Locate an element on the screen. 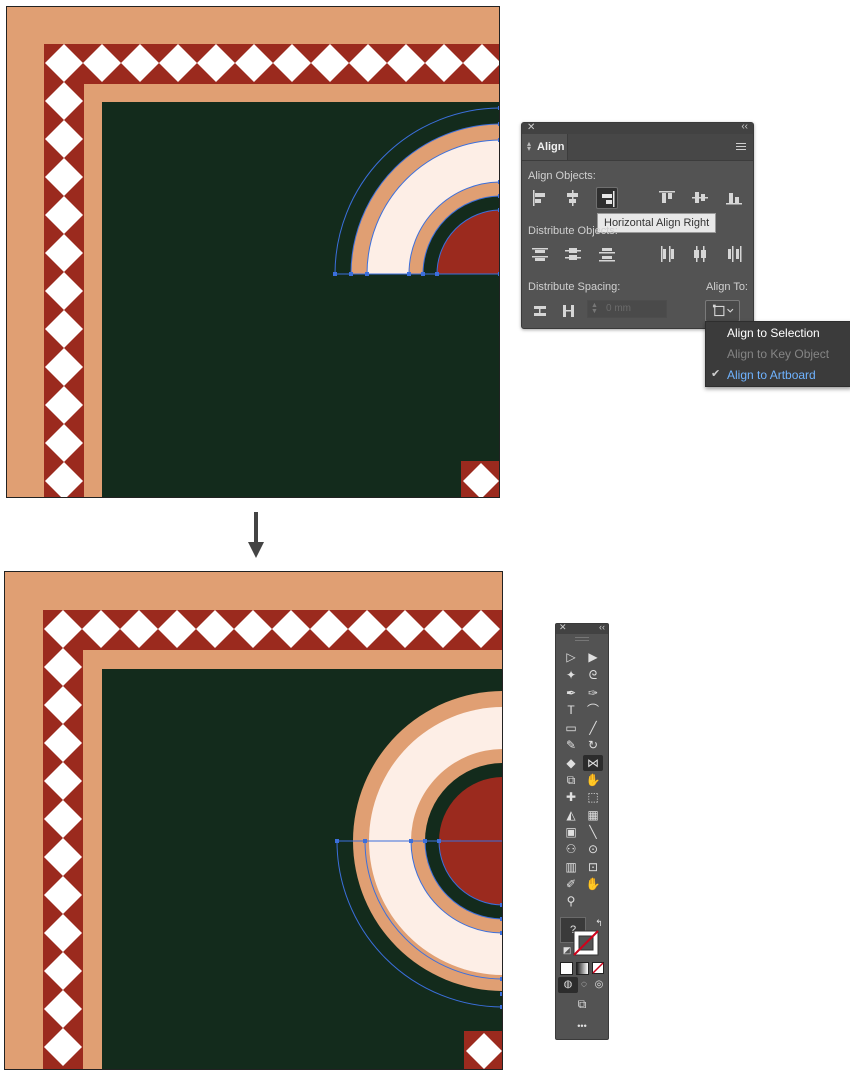 The height and width of the screenshot is (1074, 850). align-to-label: Align To: is located at coordinates (727, 287).